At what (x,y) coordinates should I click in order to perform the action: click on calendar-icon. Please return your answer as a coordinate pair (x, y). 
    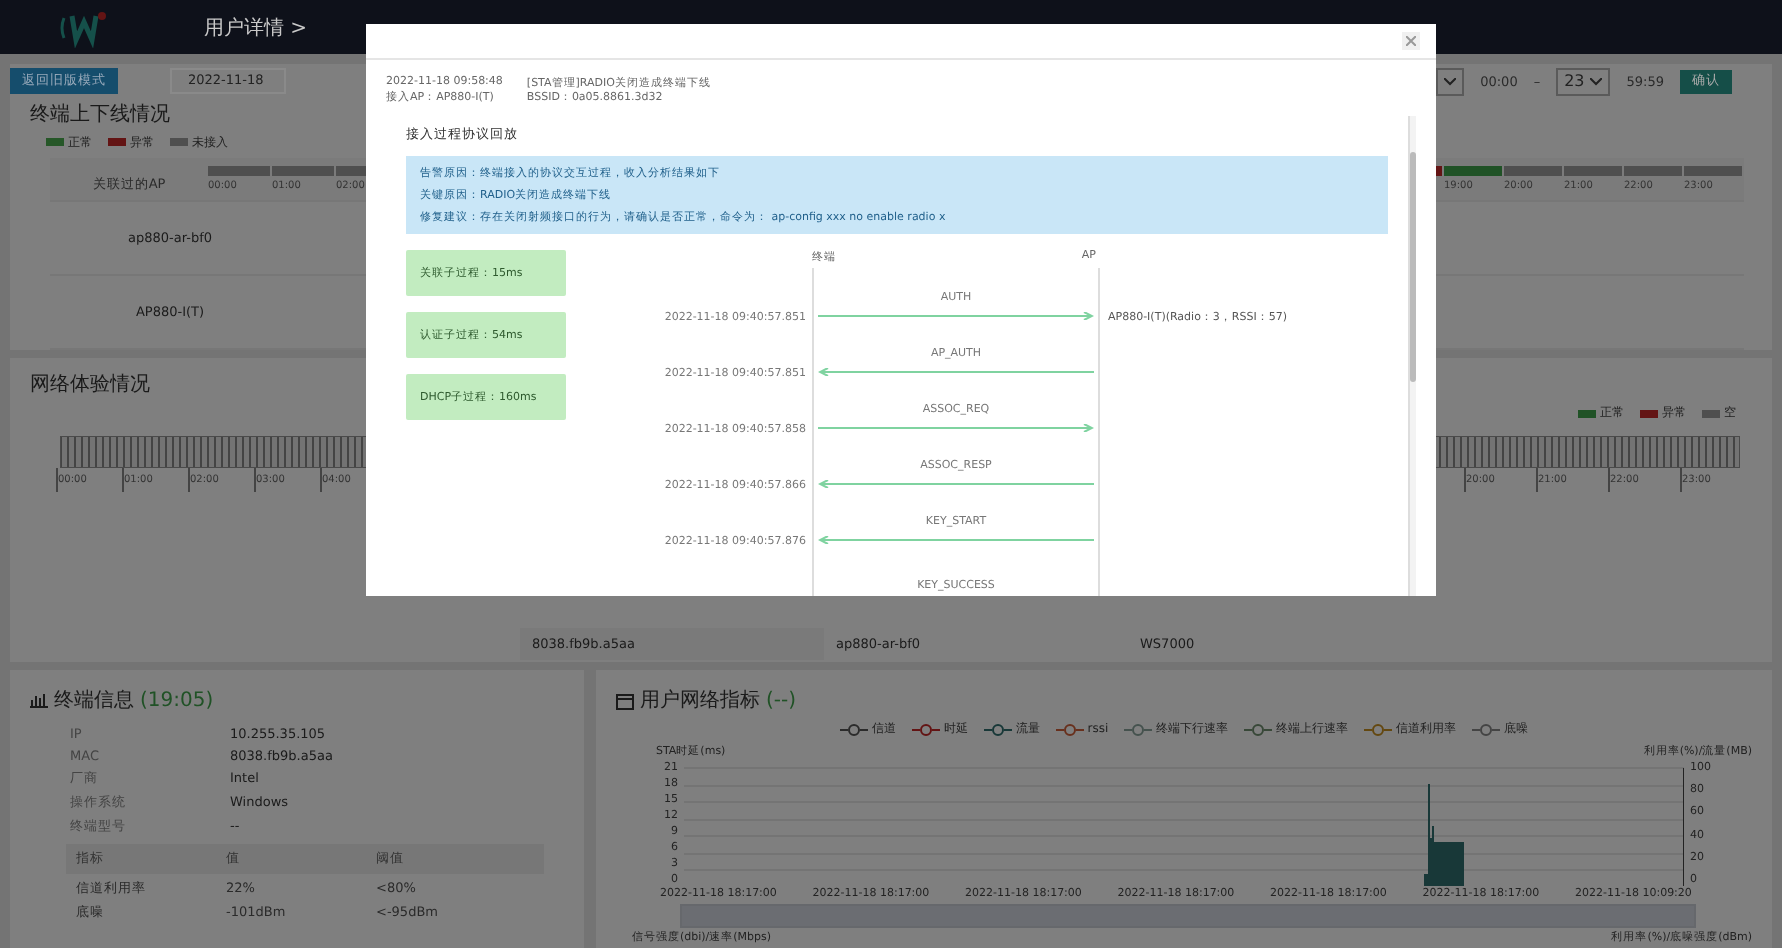
    Looking at the image, I should click on (625, 700).